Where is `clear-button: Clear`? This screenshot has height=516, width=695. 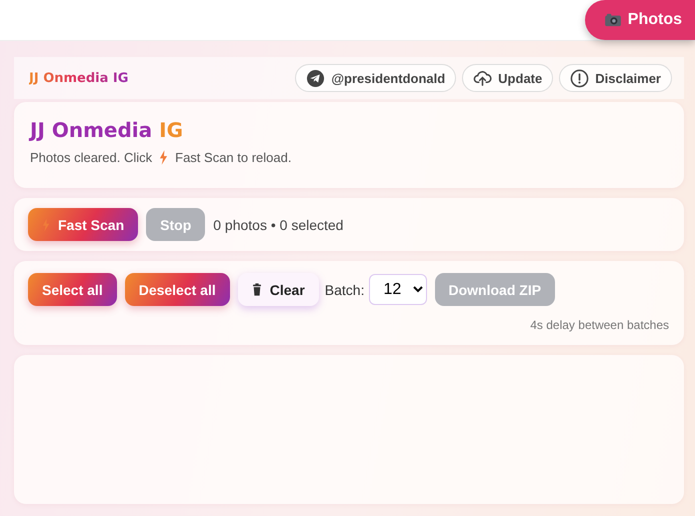
clear-button: Clear is located at coordinates (278, 289).